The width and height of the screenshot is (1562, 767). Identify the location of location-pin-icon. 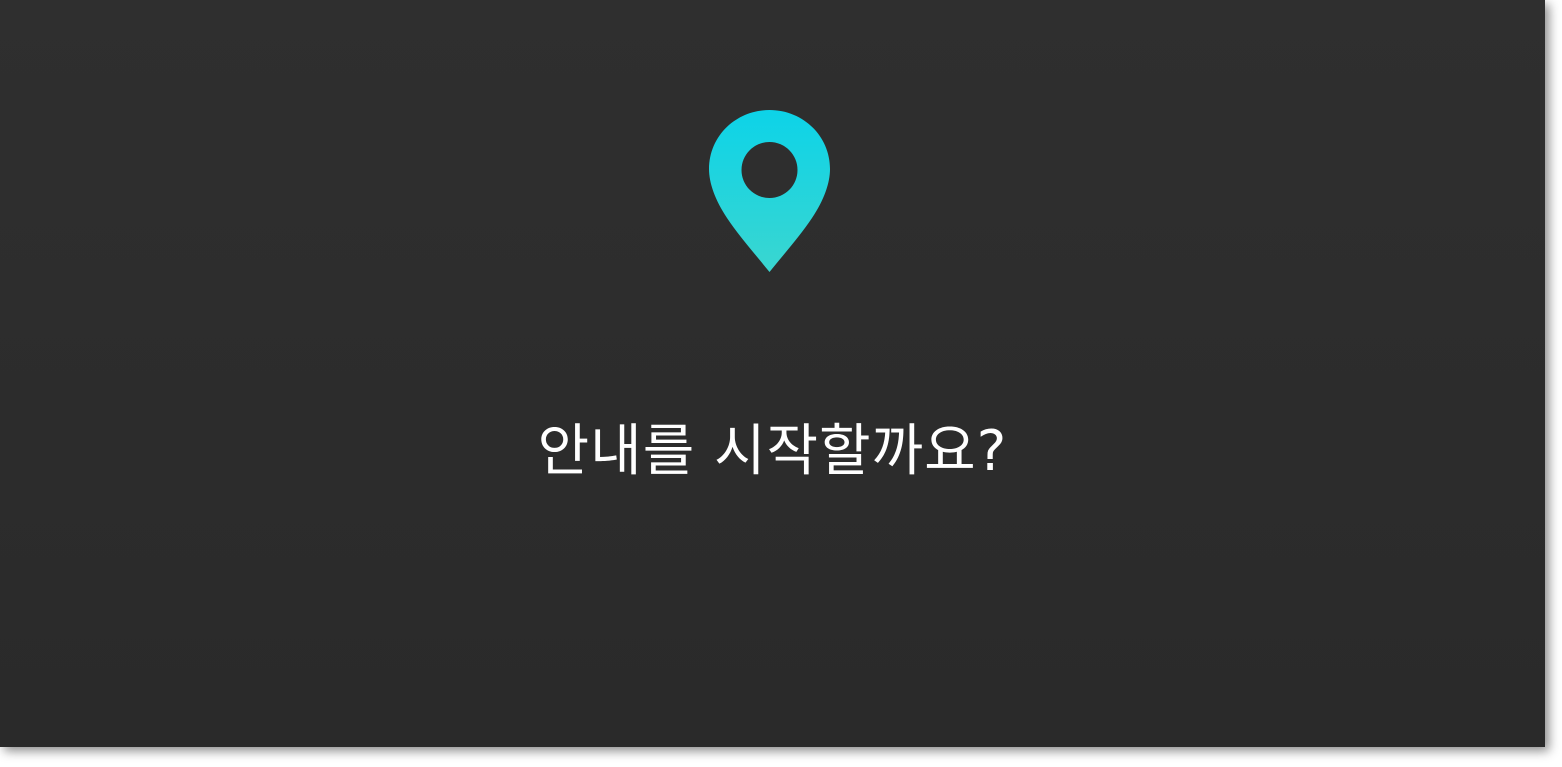
(769, 191).